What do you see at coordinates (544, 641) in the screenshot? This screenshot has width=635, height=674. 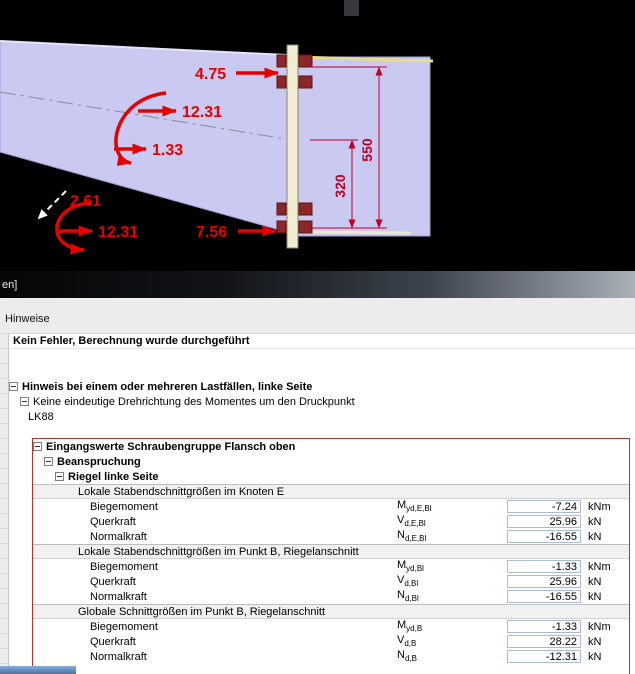 I see `value-cell: 28.22` at bounding box center [544, 641].